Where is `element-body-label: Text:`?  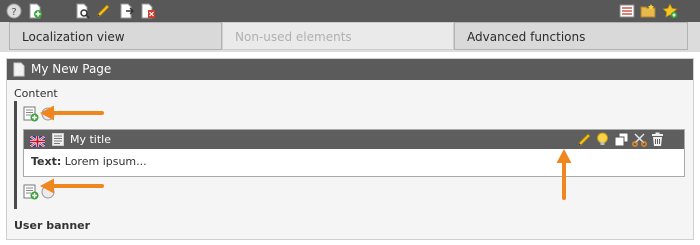 element-body-label: Text: is located at coordinates (46, 161).